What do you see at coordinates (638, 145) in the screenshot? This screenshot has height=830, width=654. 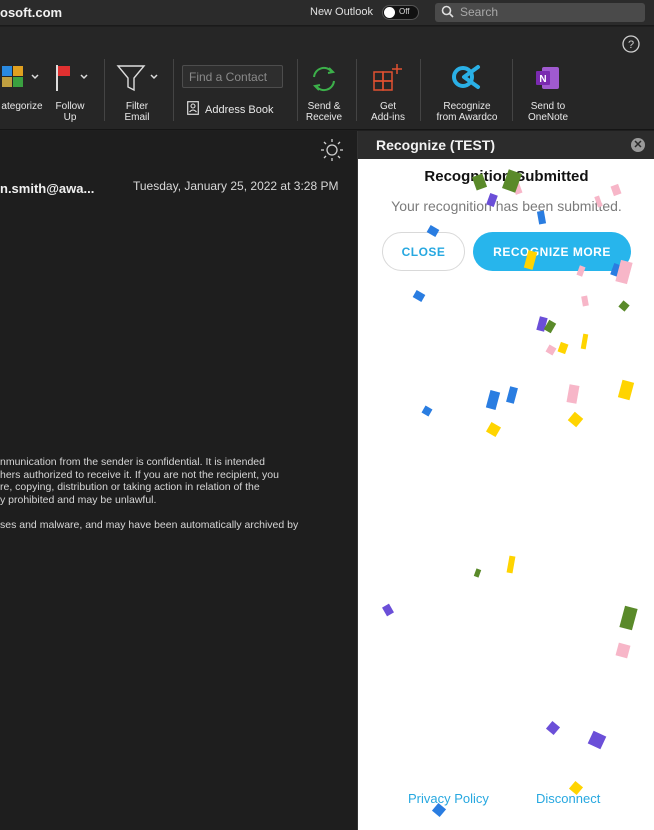 I see `close-icon: ✕` at bounding box center [638, 145].